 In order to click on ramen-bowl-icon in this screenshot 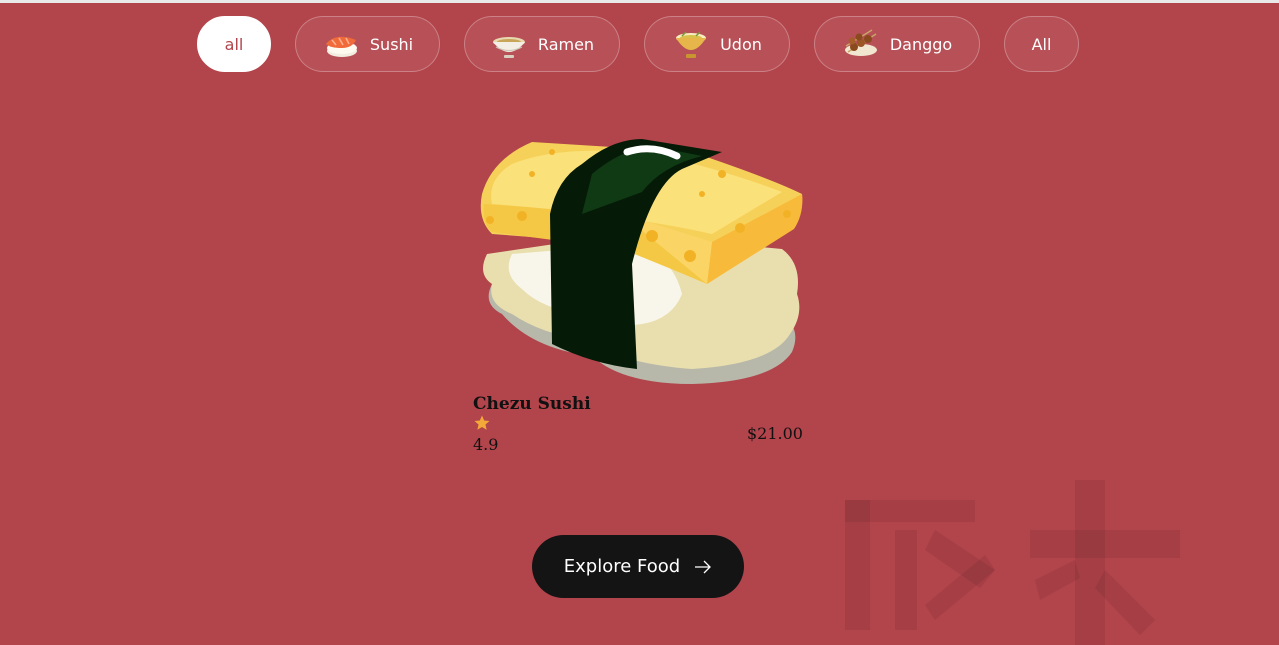, I will do `click(508, 47)`.